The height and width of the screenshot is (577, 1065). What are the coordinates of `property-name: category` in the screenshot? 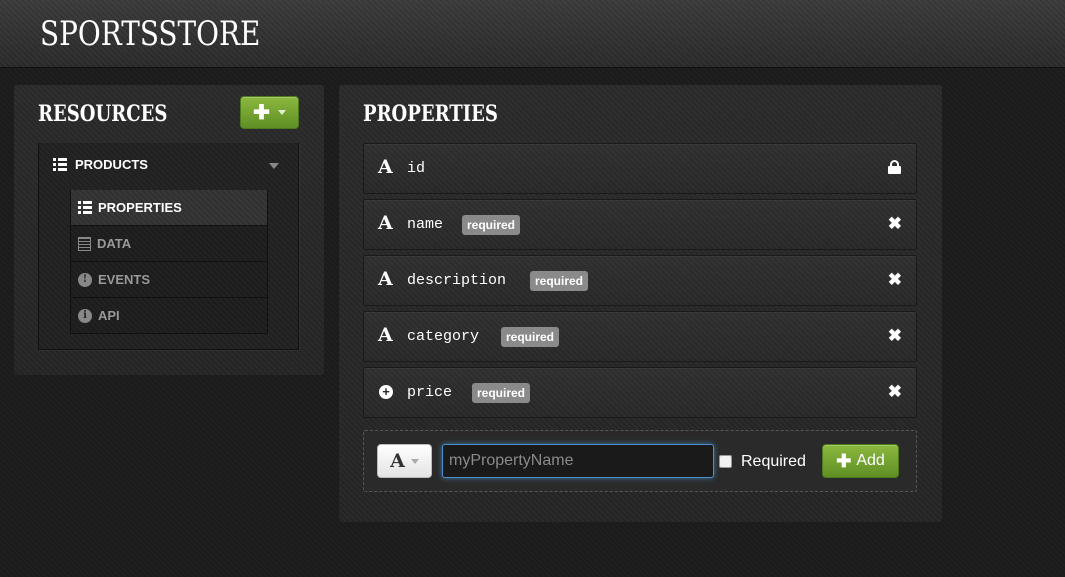 It's located at (443, 336).